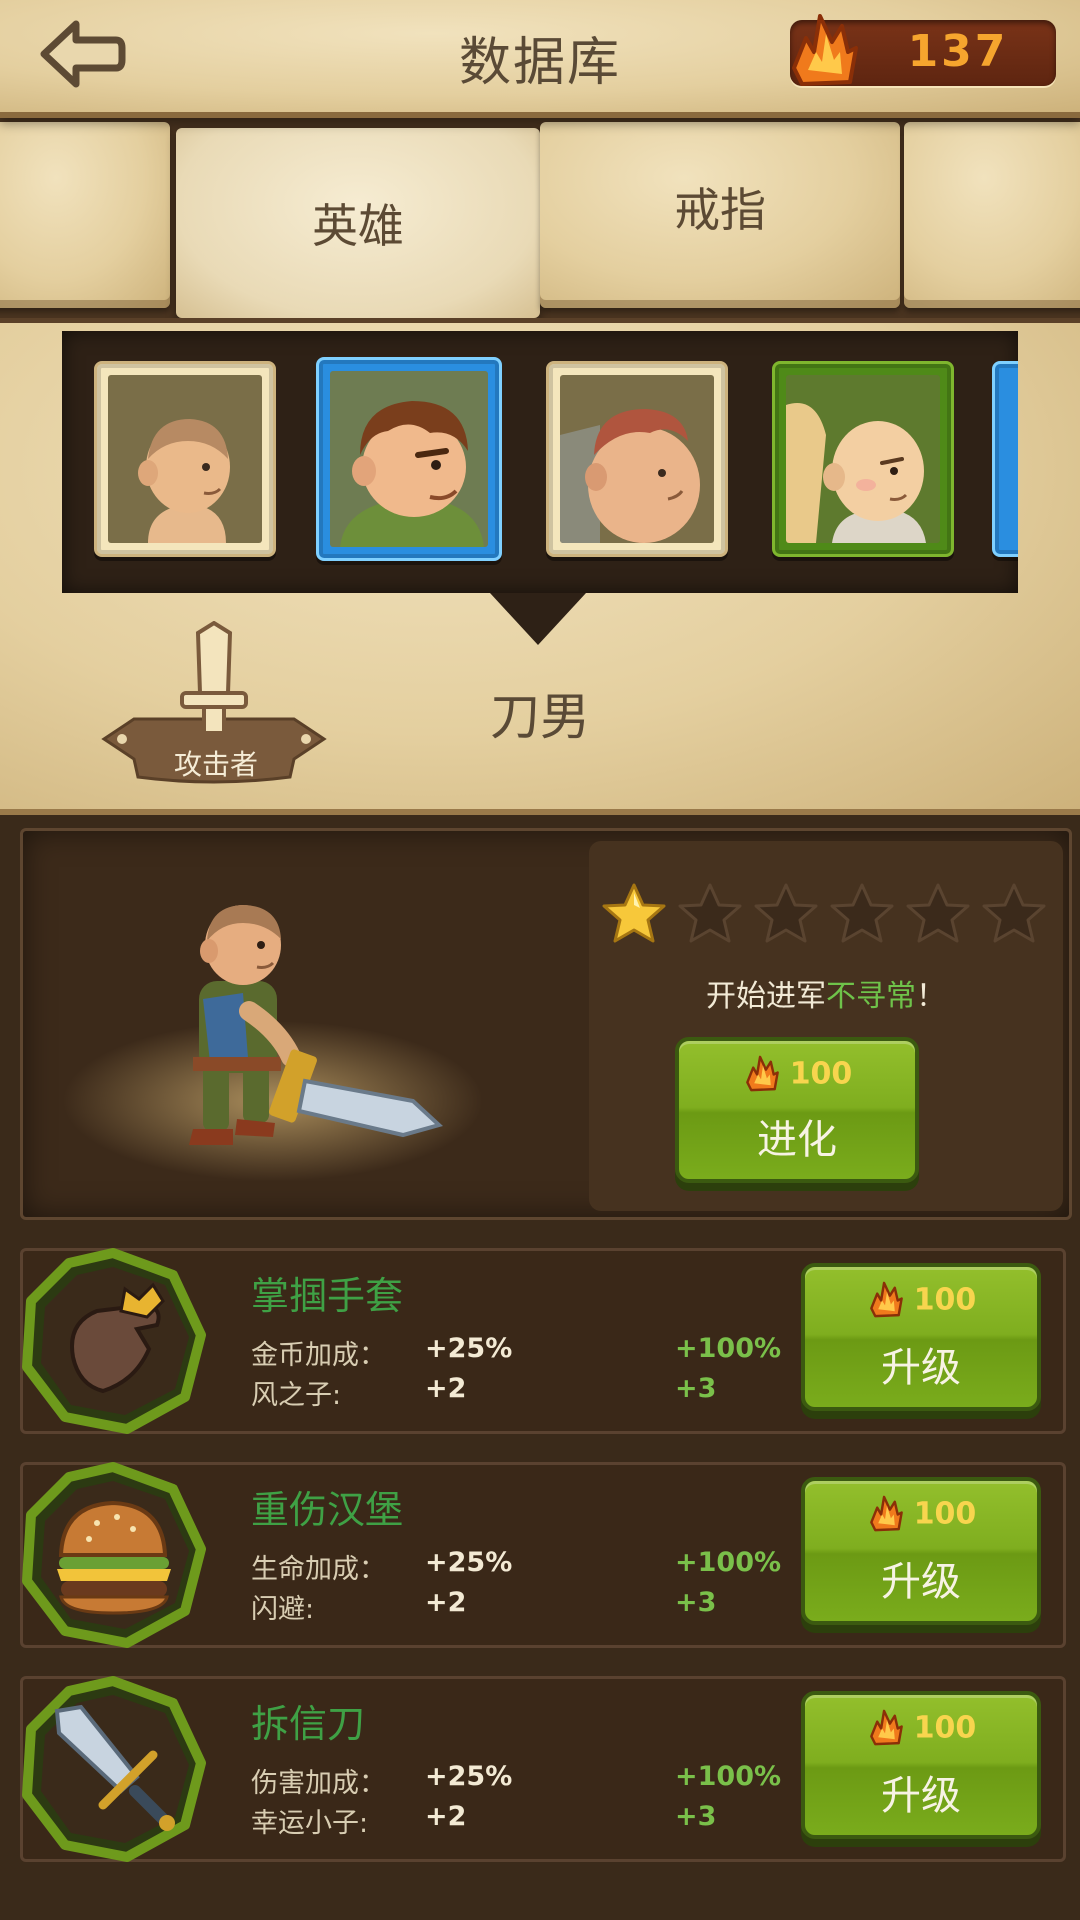  I want to click on portrait-frame, so click(1005, 459).